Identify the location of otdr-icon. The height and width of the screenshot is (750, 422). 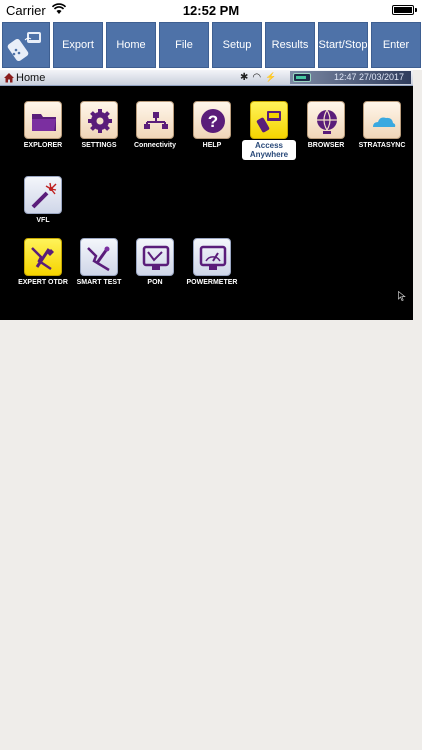
(43, 257).